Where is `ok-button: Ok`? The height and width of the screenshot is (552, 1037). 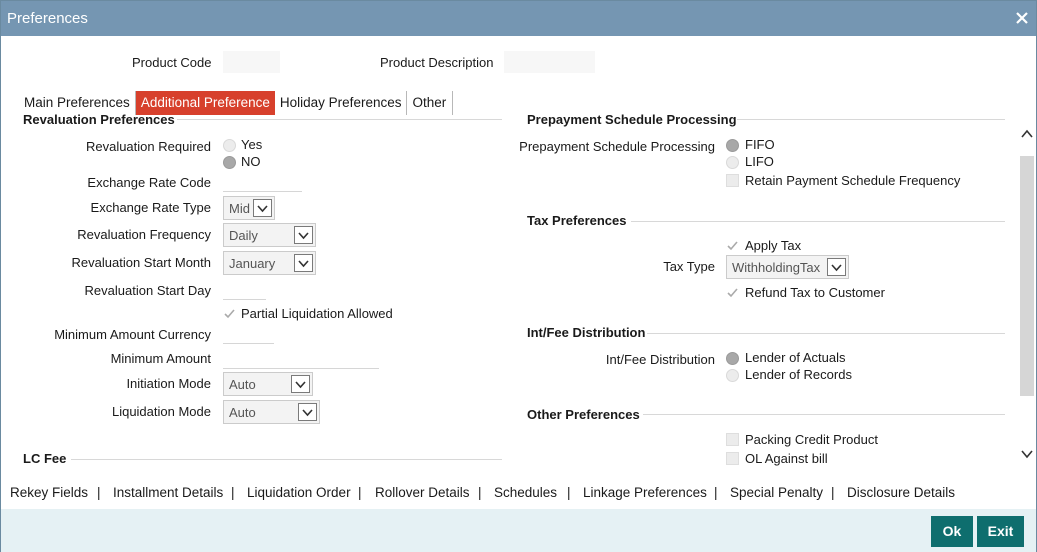
ok-button: Ok is located at coordinates (952, 531).